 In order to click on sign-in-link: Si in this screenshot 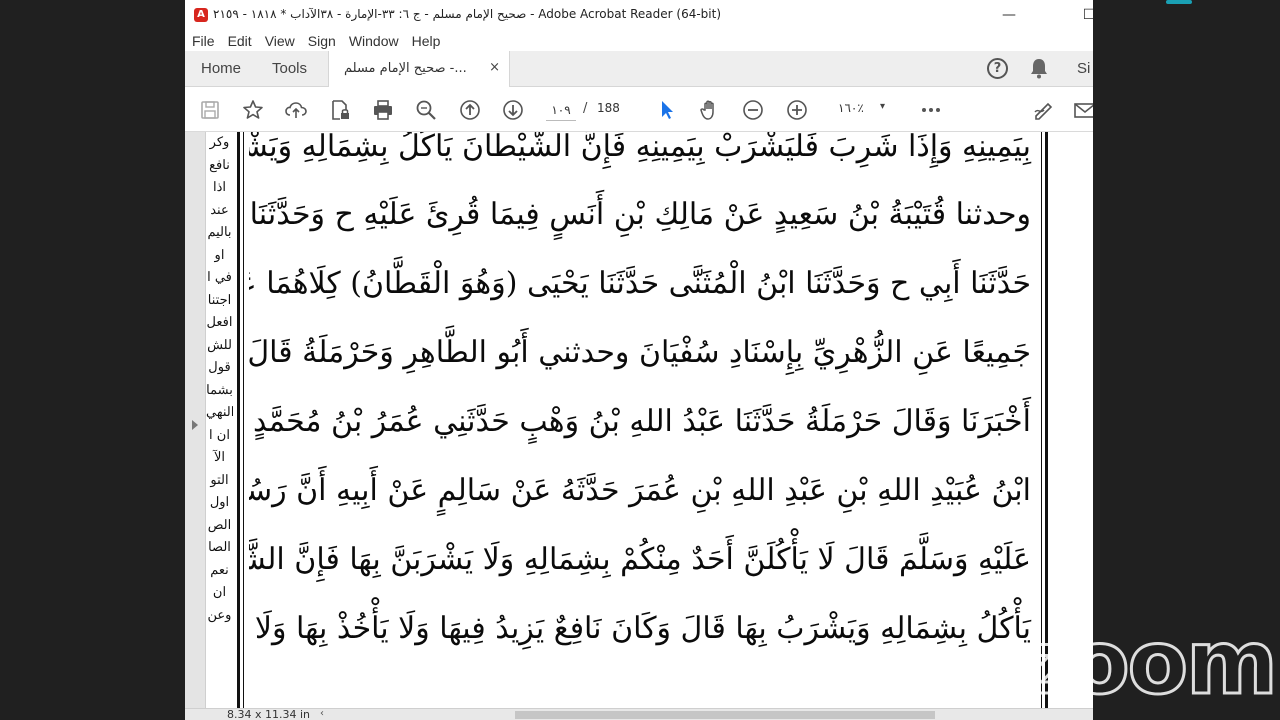, I will do `click(1083, 68)`.